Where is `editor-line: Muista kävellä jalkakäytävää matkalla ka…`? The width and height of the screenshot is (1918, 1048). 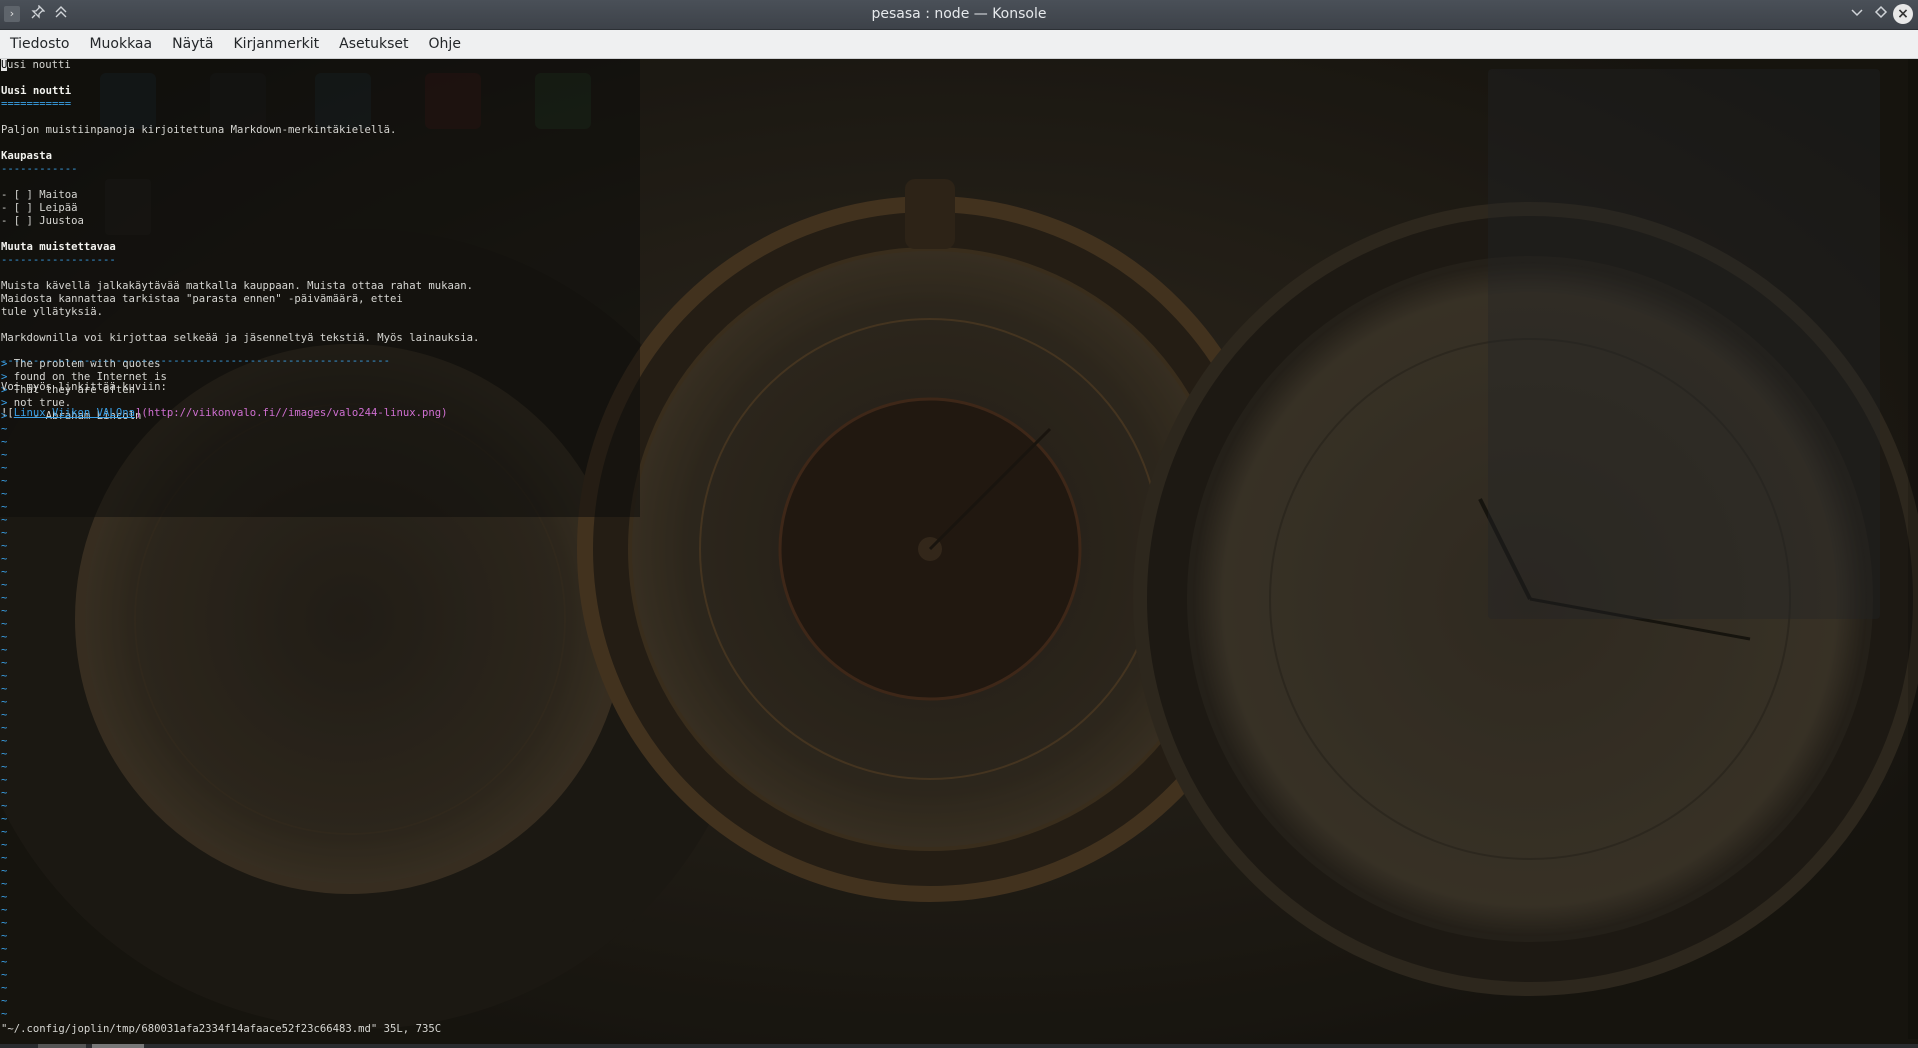 editor-line: Muista kävellä jalkakäytävää matkalla ka… is located at coordinates (237, 286).